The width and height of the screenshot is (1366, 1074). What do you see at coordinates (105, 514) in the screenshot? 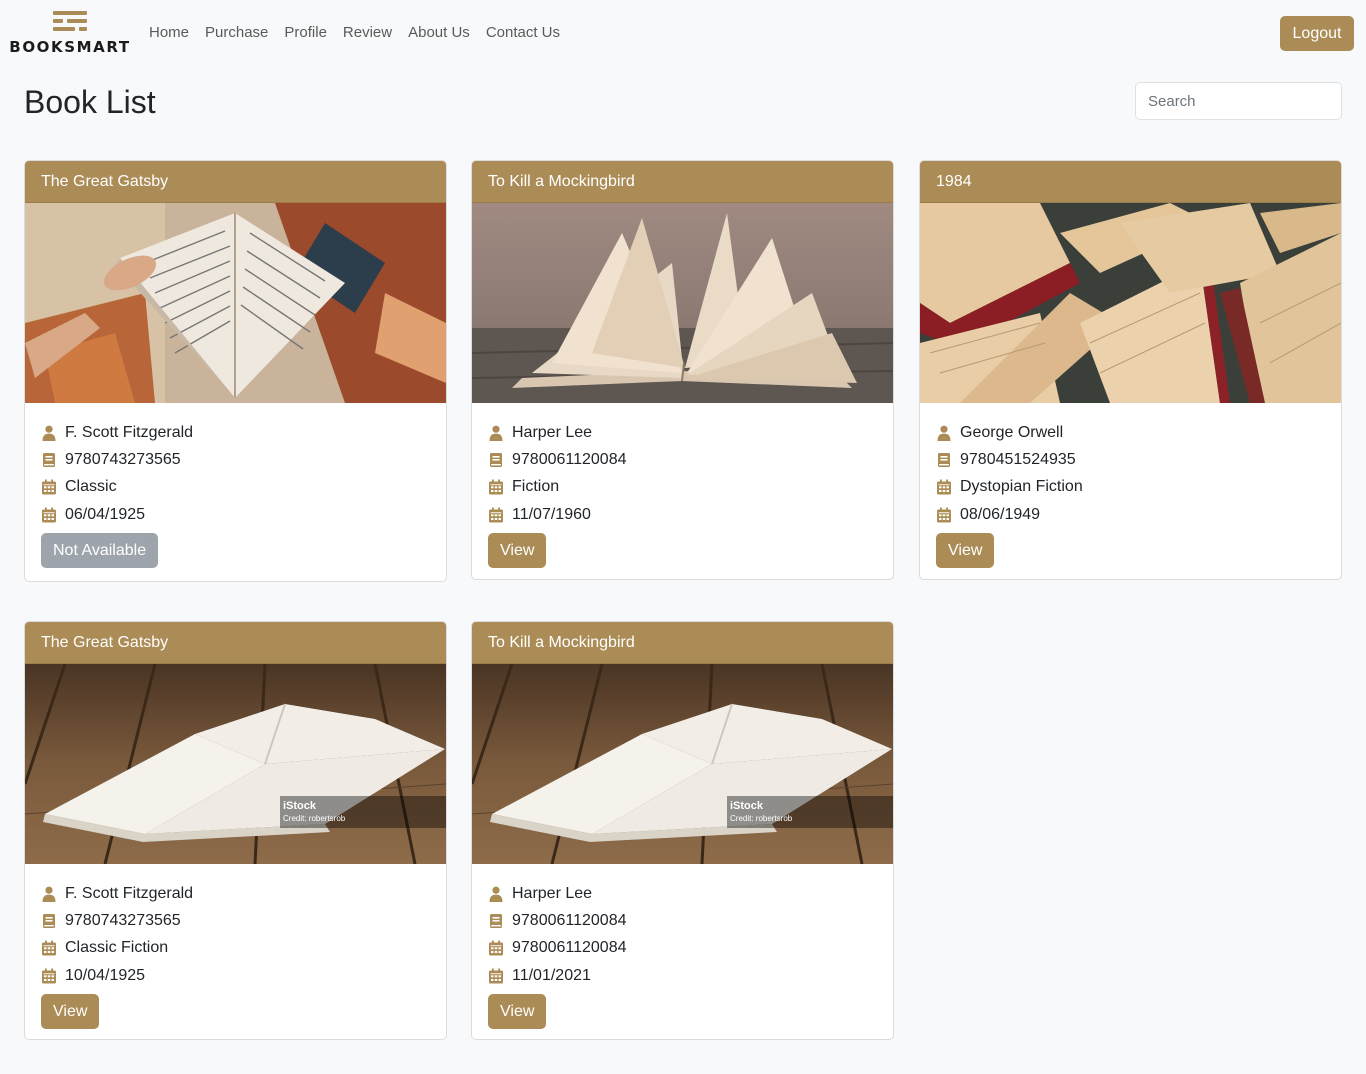
I see `date: 06/04/1925` at bounding box center [105, 514].